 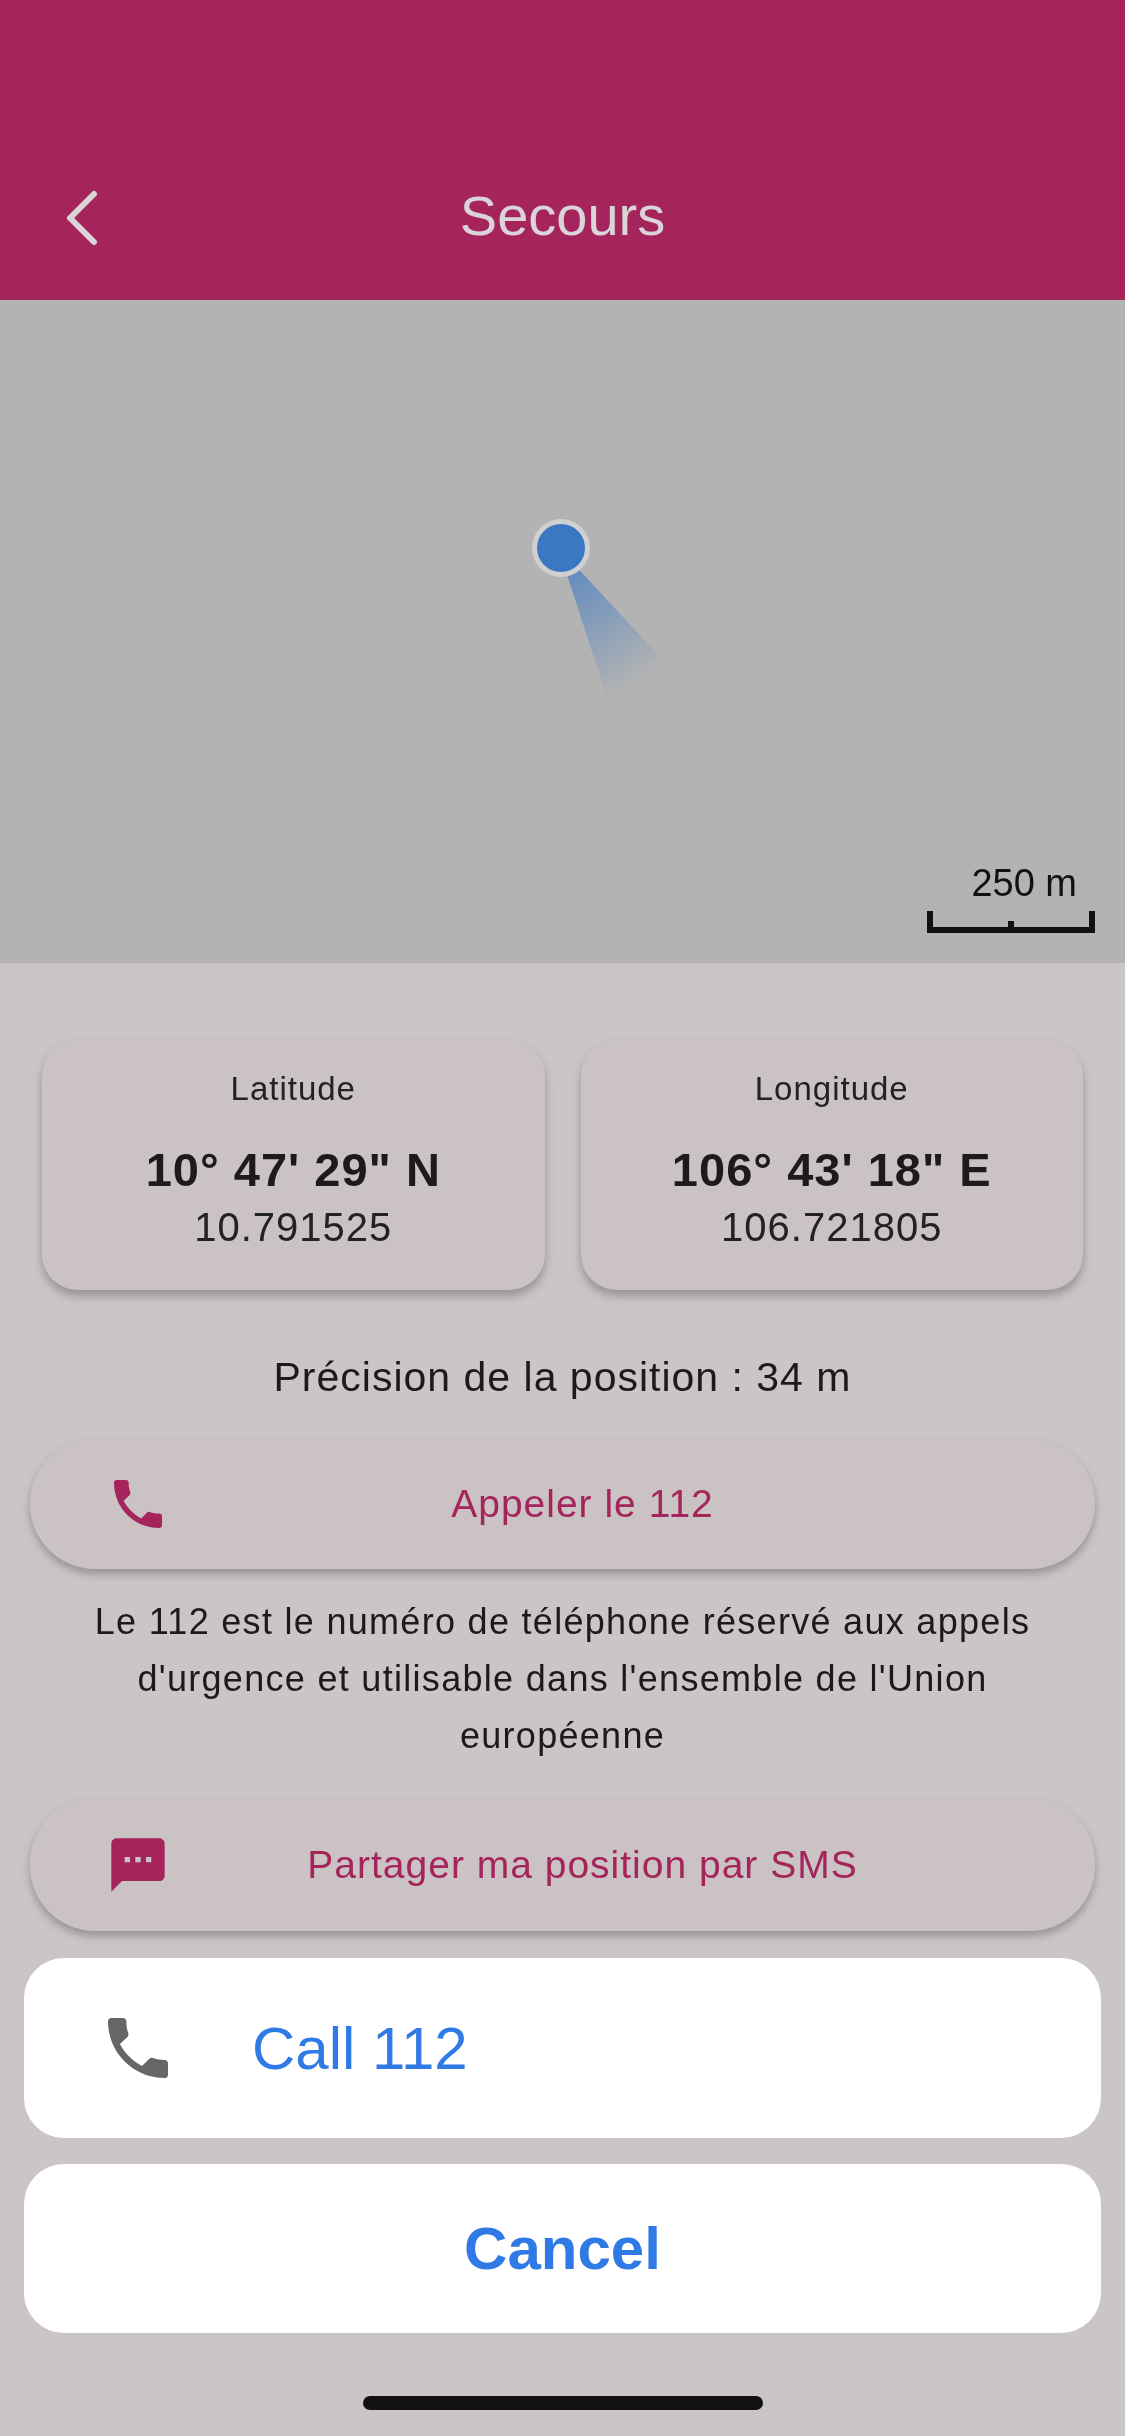 What do you see at coordinates (562, 1679) in the screenshot?
I see `notice-text: Le 112 est le numéro de téléphone réservé aux appels d'urgence et utilisable dans l'ensemble de l'Union européenne` at bounding box center [562, 1679].